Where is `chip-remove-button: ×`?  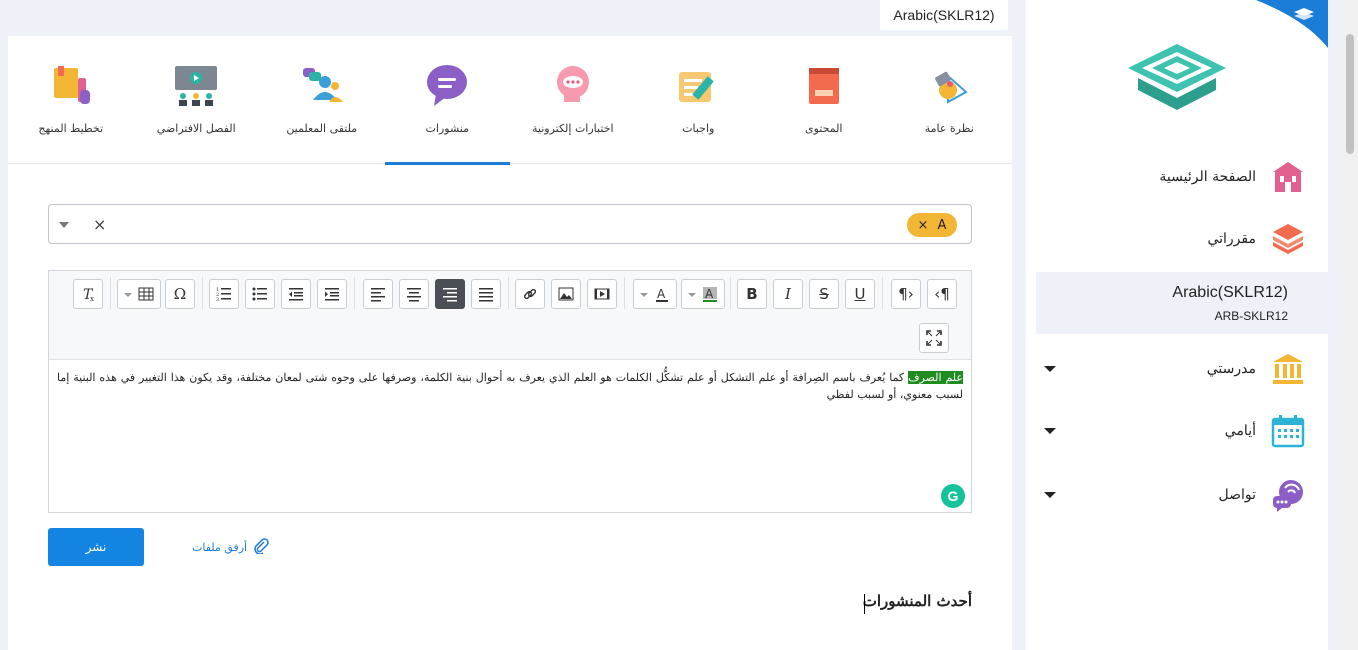
chip-remove-button: × is located at coordinates (923, 225).